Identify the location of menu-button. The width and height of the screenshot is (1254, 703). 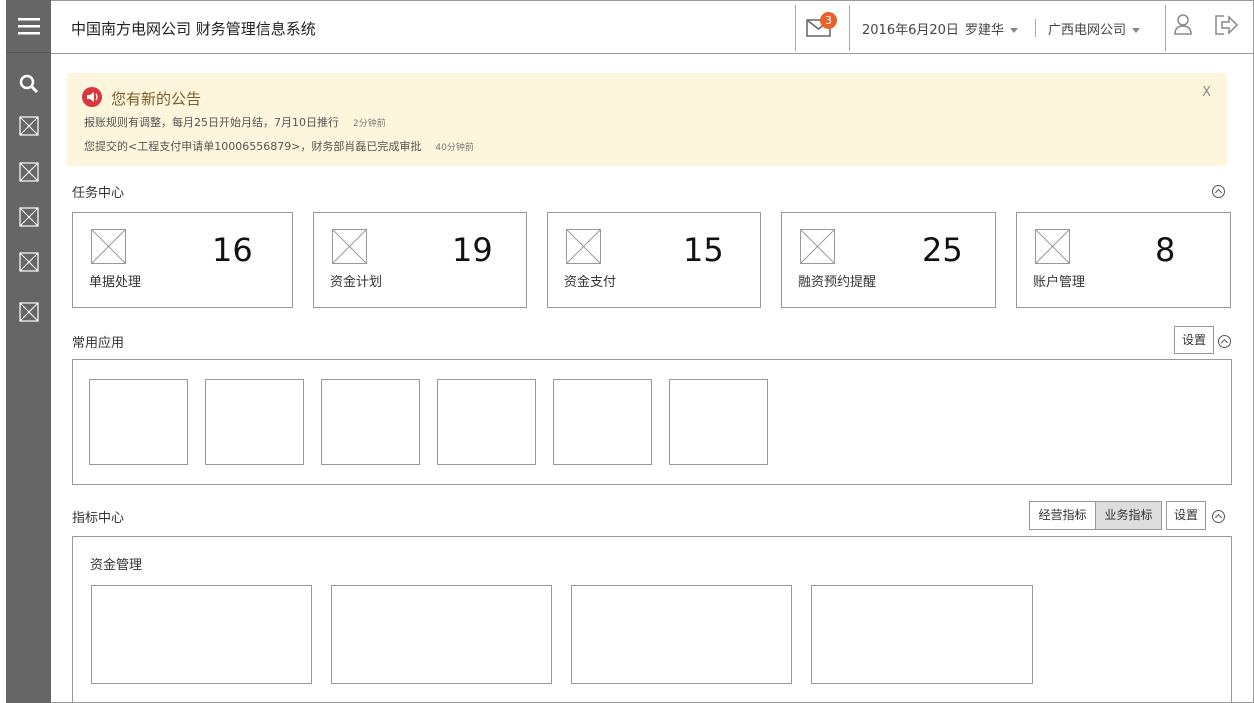
(28, 26).